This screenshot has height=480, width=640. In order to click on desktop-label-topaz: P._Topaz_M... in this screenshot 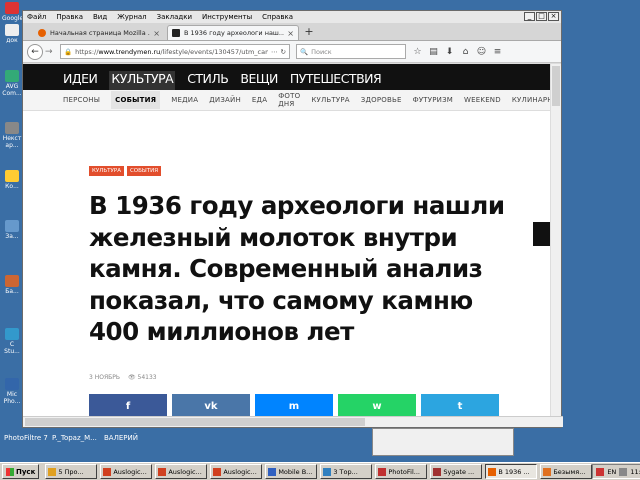, I will do `click(74, 438)`.